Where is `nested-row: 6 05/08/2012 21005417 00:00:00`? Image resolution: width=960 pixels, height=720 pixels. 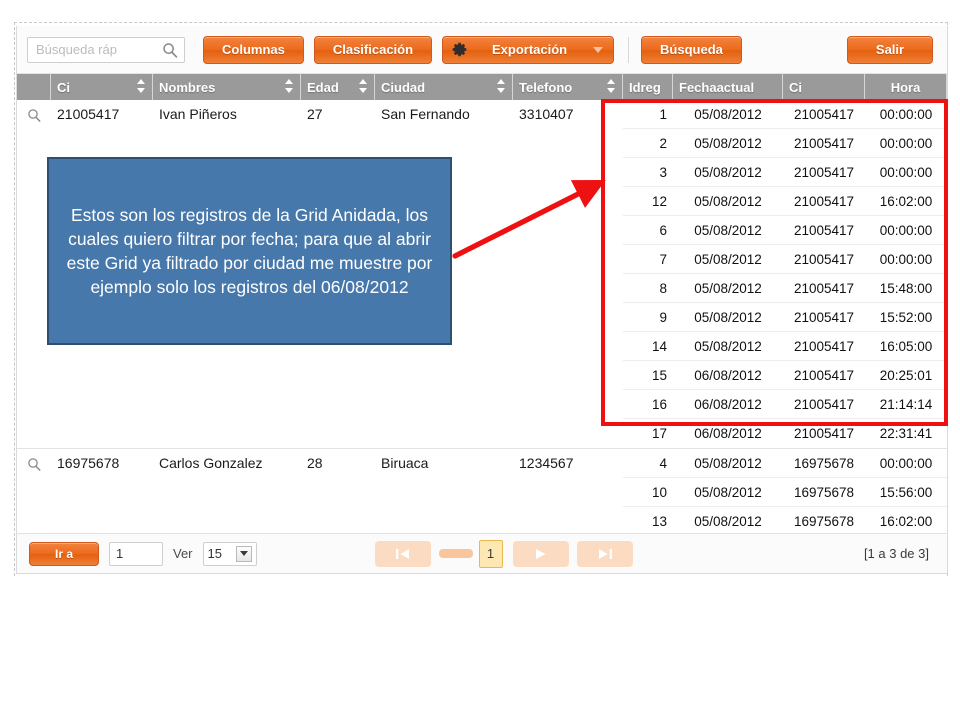
nested-row: 6 05/08/2012 21005417 00:00:00 is located at coordinates (785, 230).